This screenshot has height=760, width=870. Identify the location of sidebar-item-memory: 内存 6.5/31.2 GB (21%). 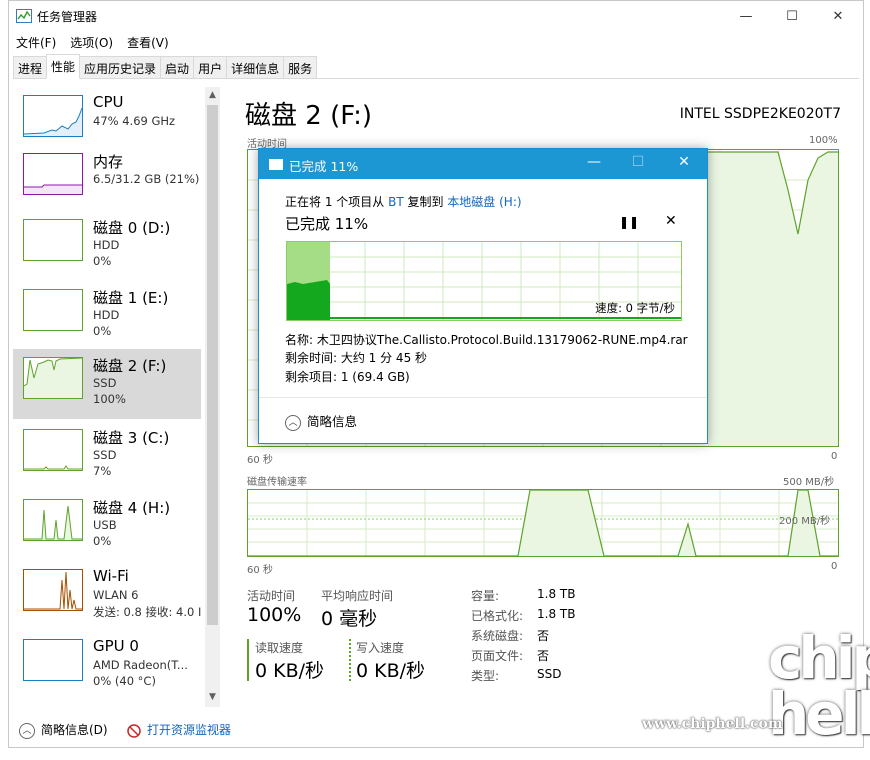
(107, 180).